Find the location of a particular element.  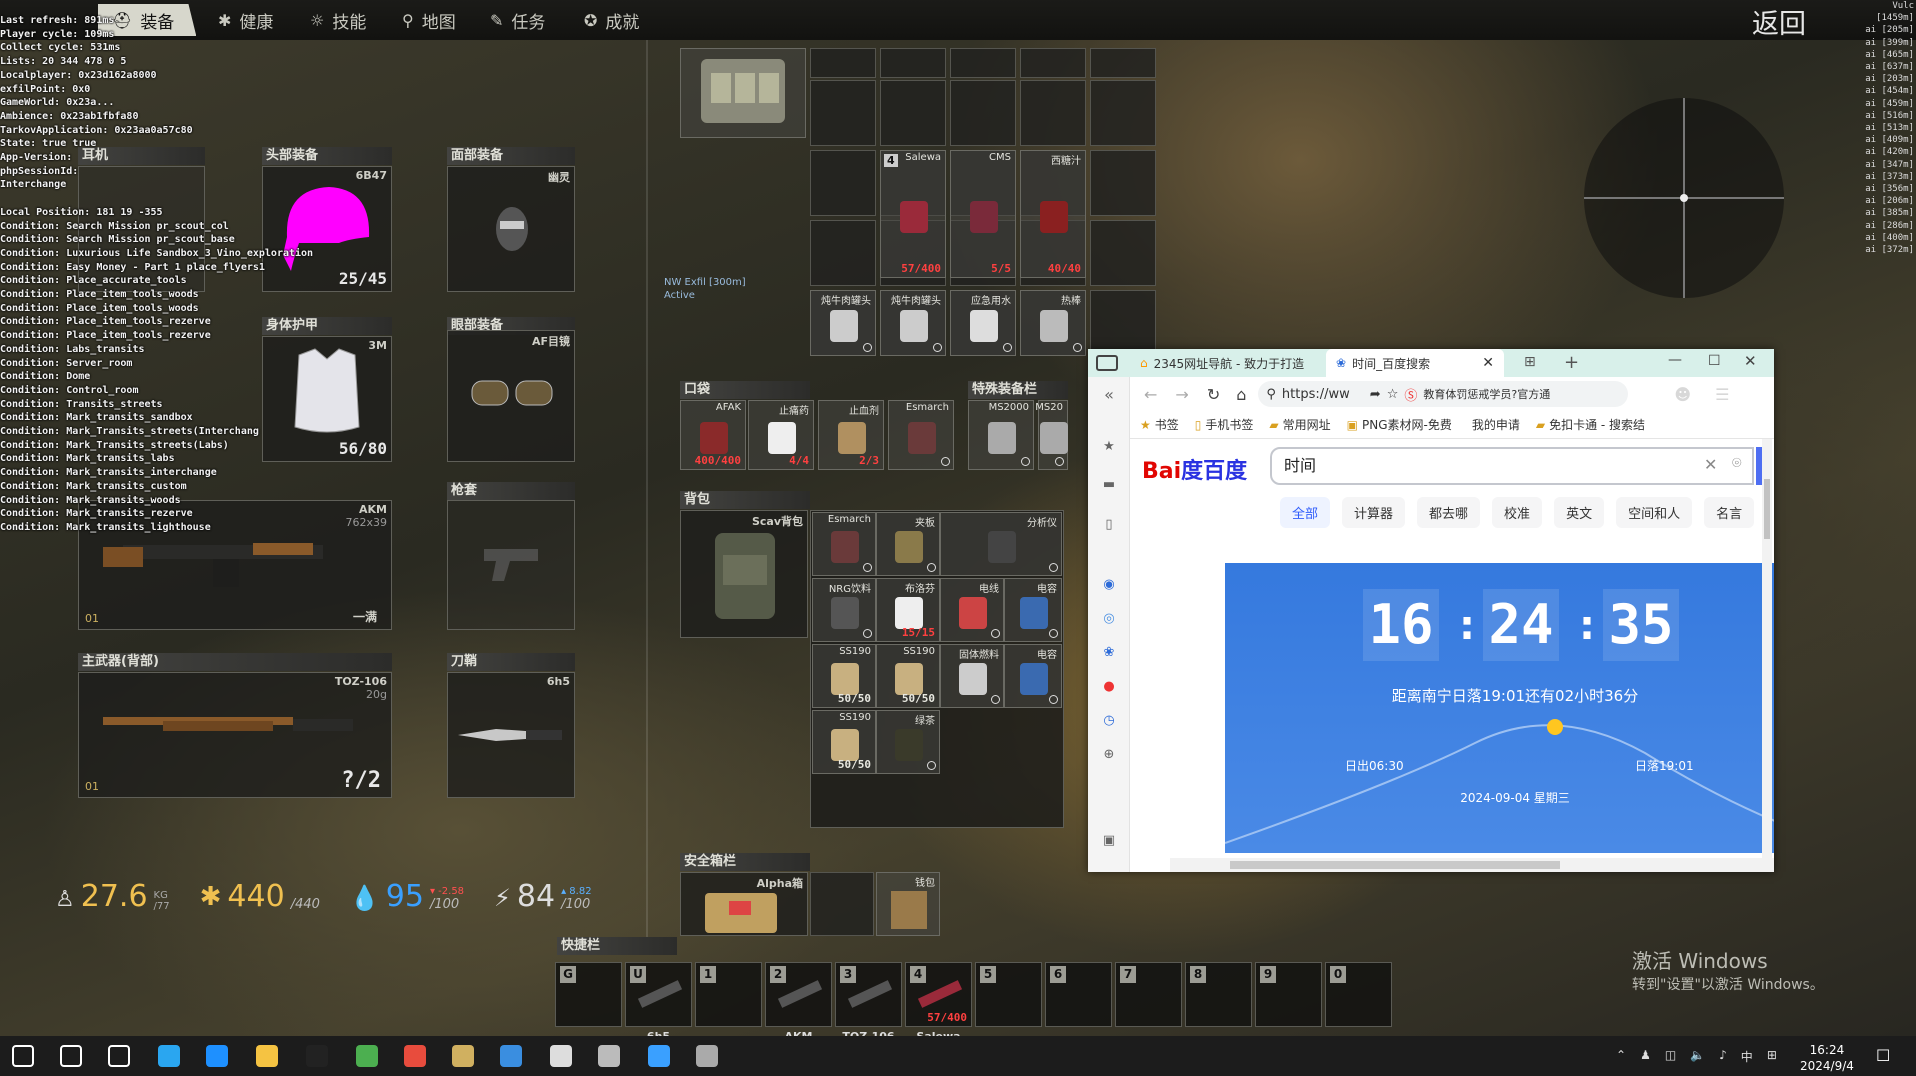

backpack-slot: Scav背包 is located at coordinates (744, 574).